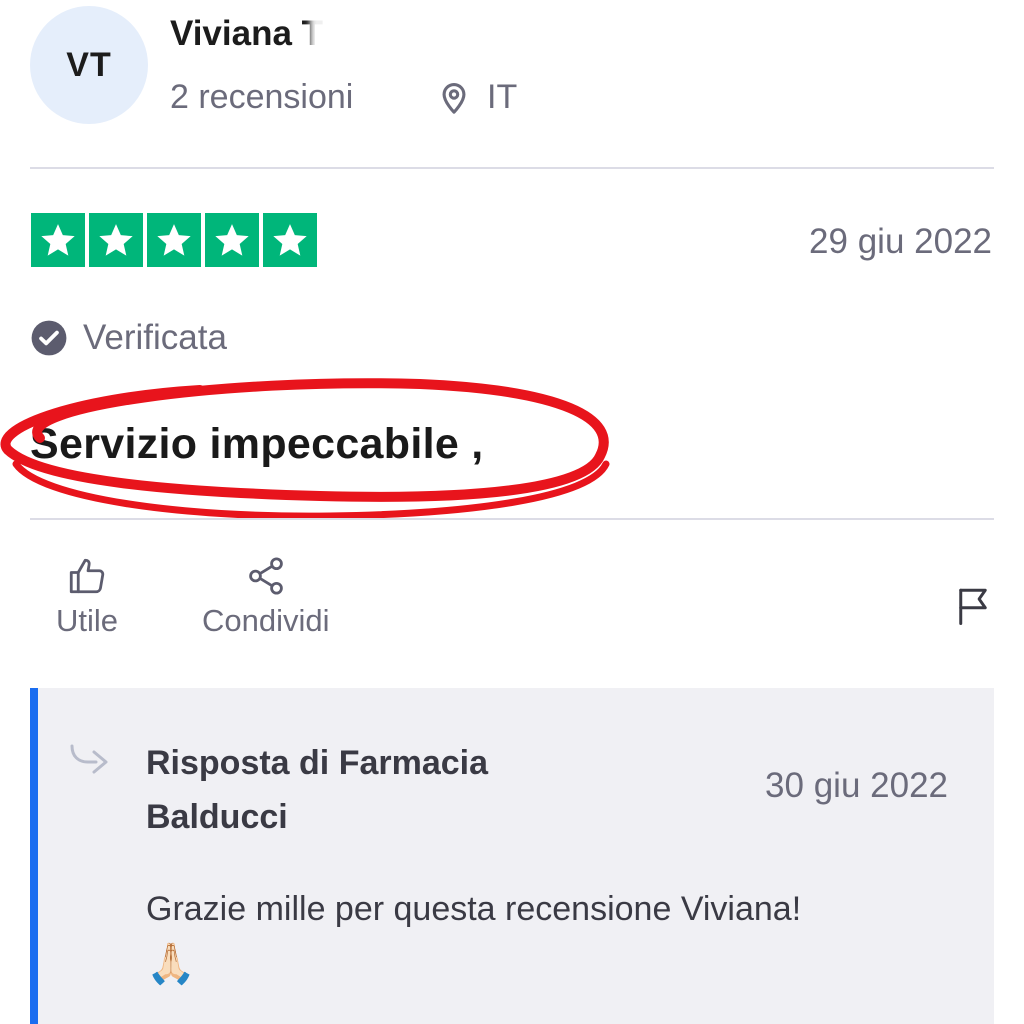  I want to click on share-label: Condividi, so click(266, 620).